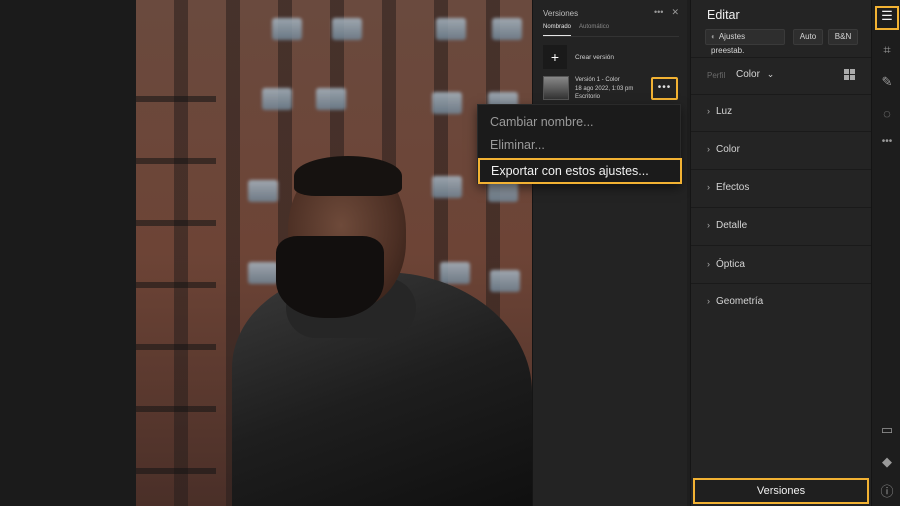 Image resolution: width=900 pixels, height=506 pixels. What do you see at coordinates (740, 301) in the screenshot?
I see `section-label: Geometría` at bounding box center [740, 301].